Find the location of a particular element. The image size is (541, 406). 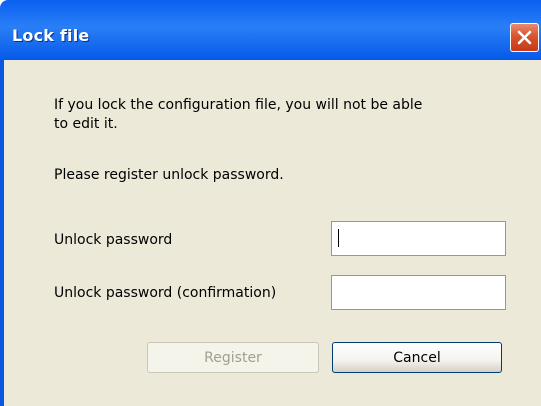

close-button is located at coordinates (524, 37).